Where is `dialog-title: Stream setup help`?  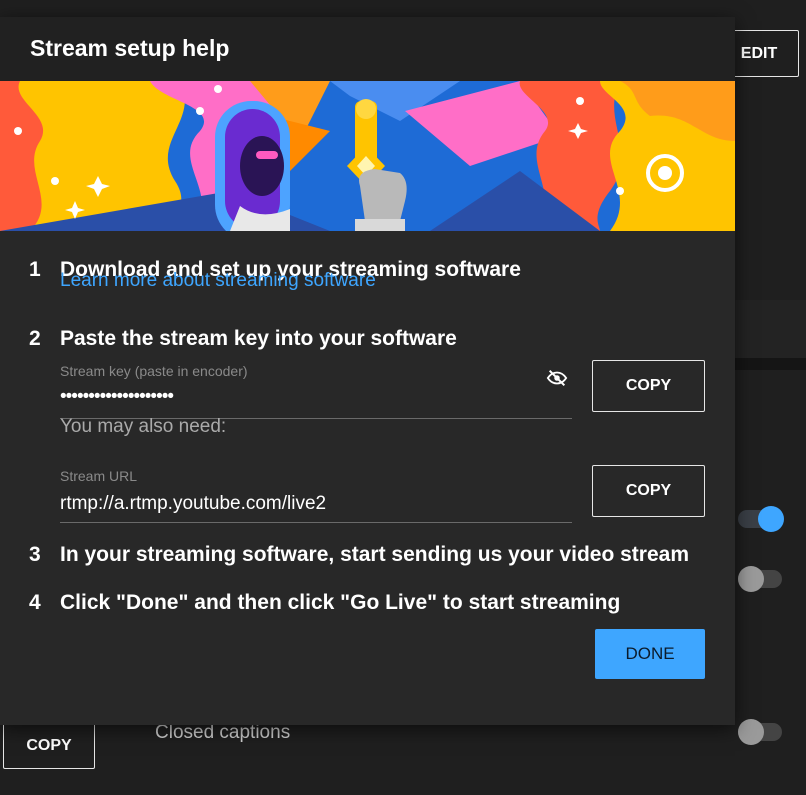
dialog-title: Stream setup help is located at coordinates (130, 48).